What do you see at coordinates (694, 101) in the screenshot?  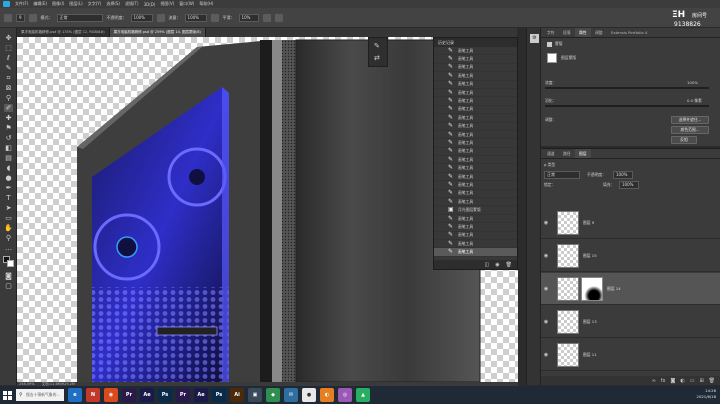 I see `feather-value: 0.0 像素` at bounding box center [694, 101].